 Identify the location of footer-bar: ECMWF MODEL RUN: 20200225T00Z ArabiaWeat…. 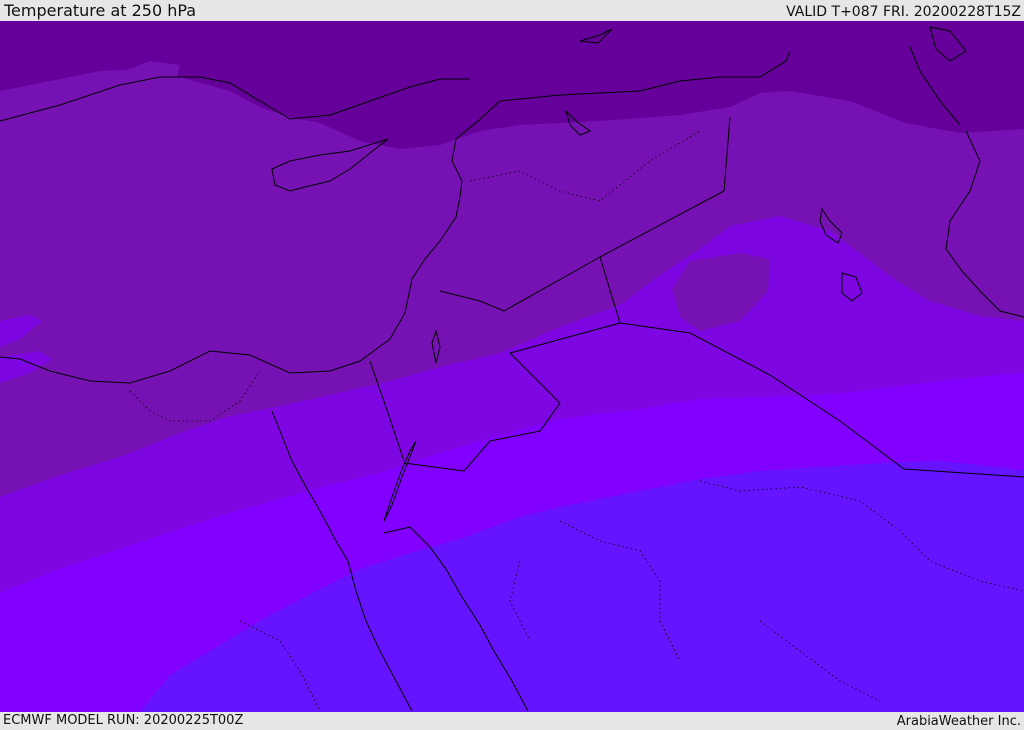
(512, 720).